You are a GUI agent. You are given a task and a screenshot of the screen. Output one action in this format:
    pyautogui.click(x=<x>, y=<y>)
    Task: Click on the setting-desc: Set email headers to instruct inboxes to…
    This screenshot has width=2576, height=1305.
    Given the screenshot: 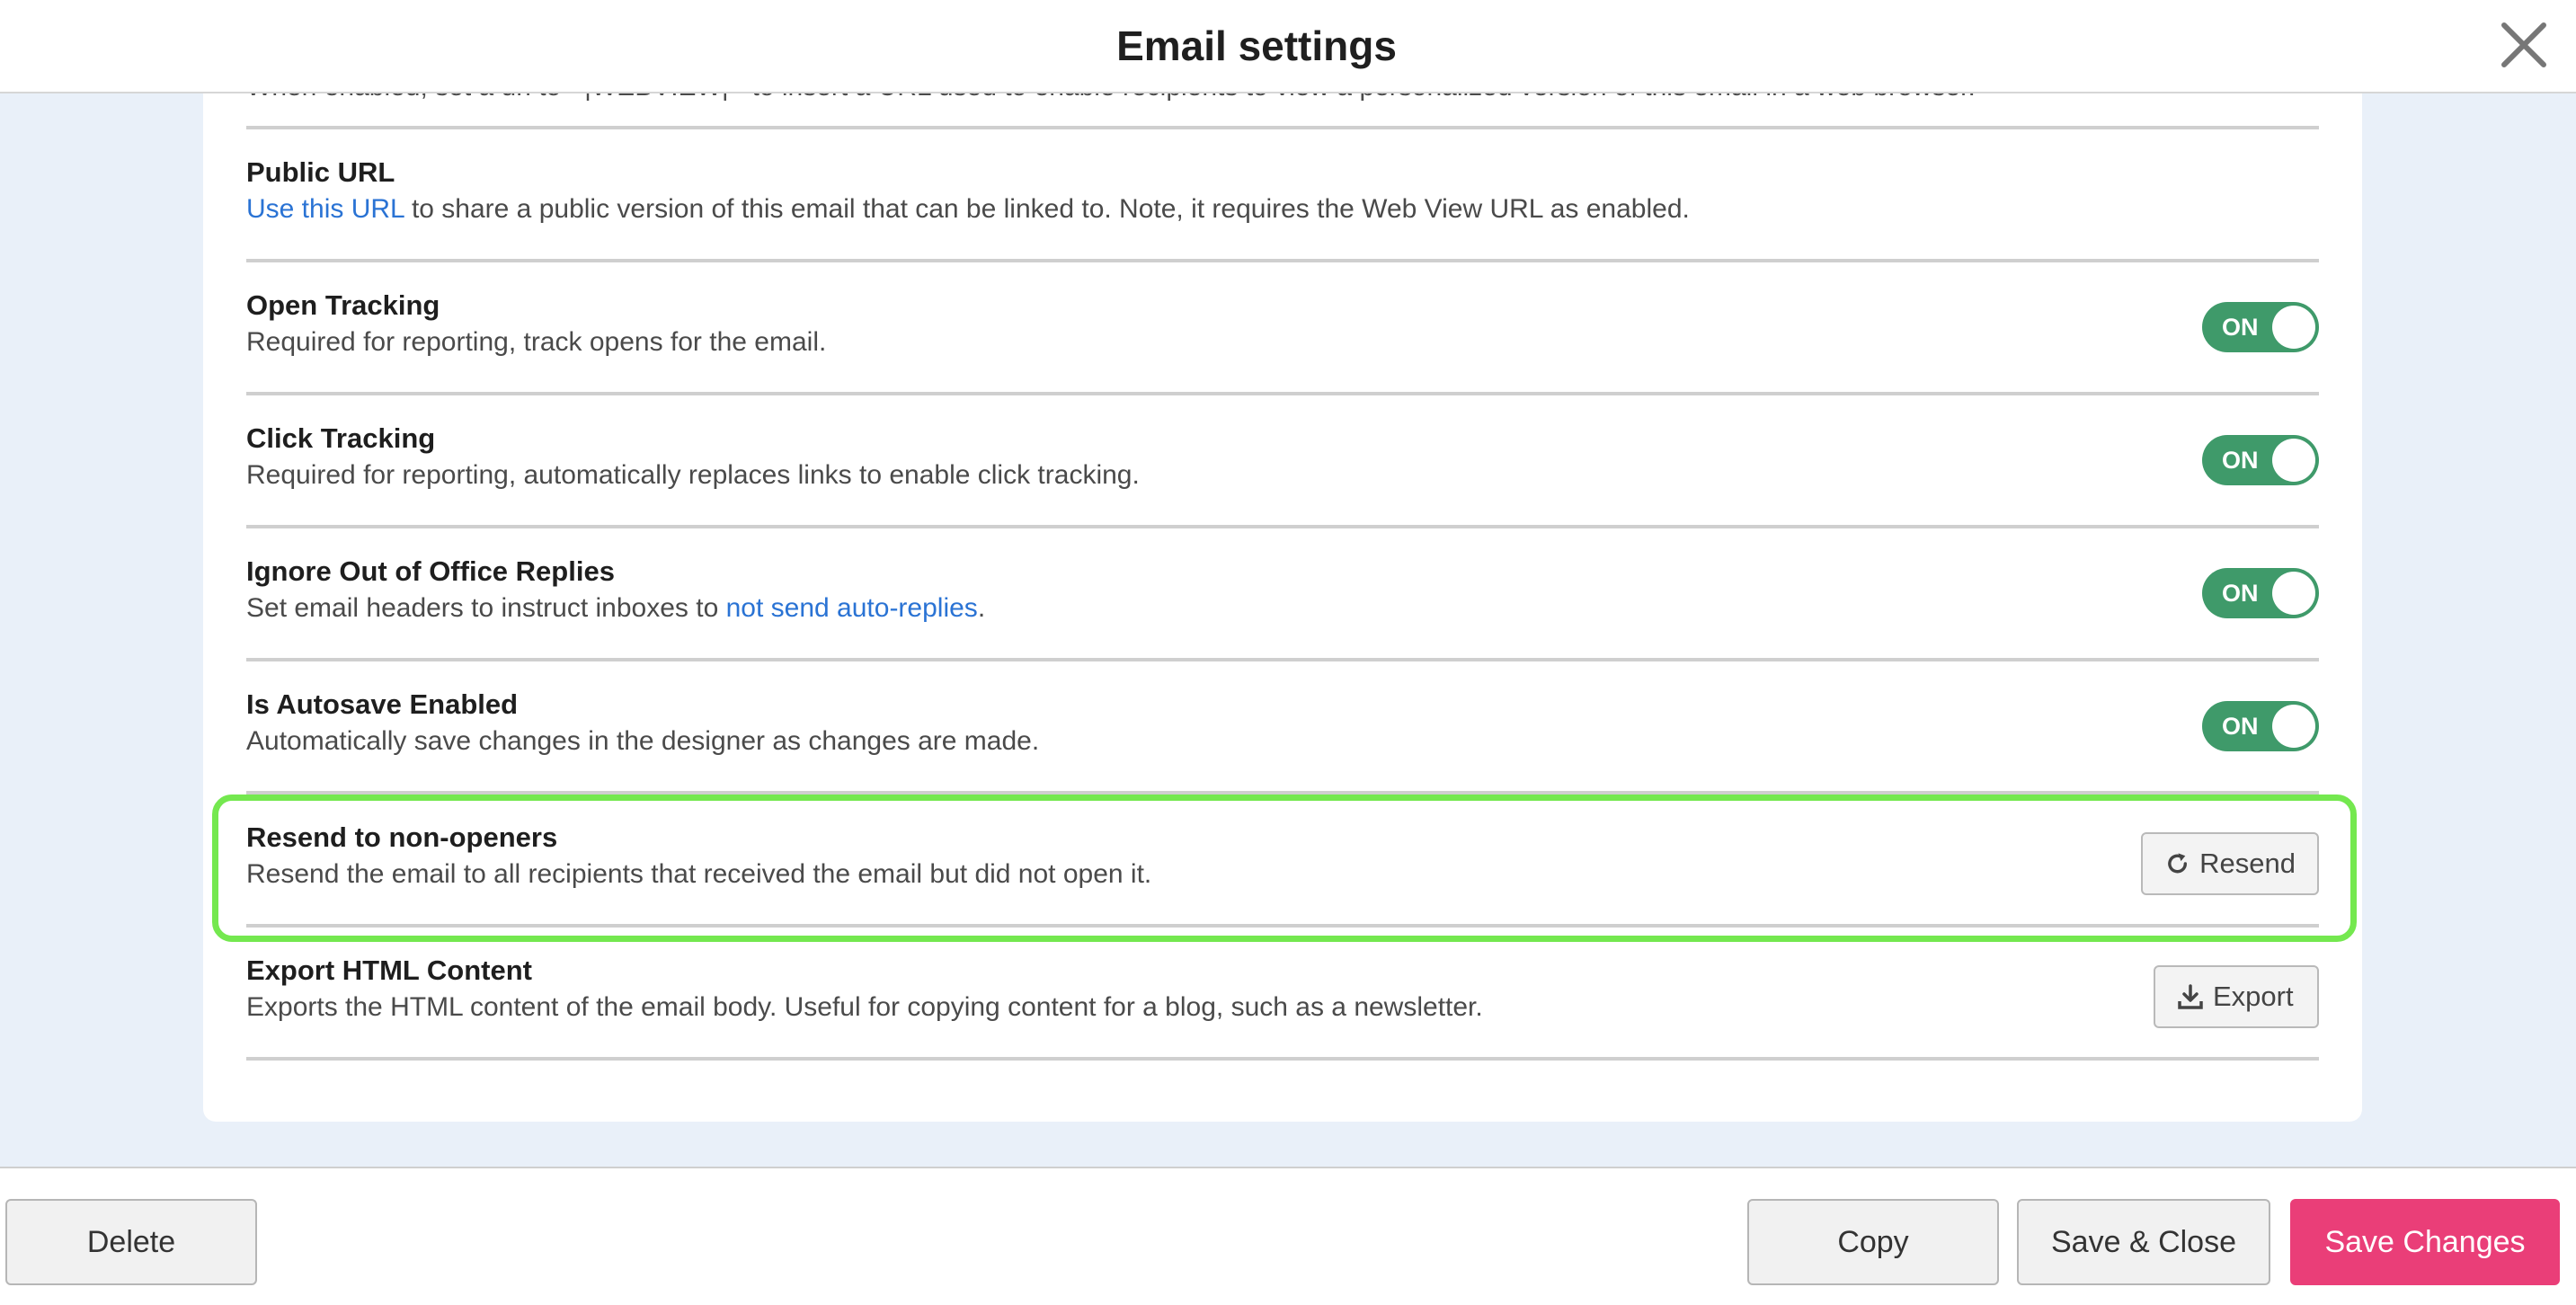 What is the action you would take?
    pyautogui.click(x=615, y=608)
    